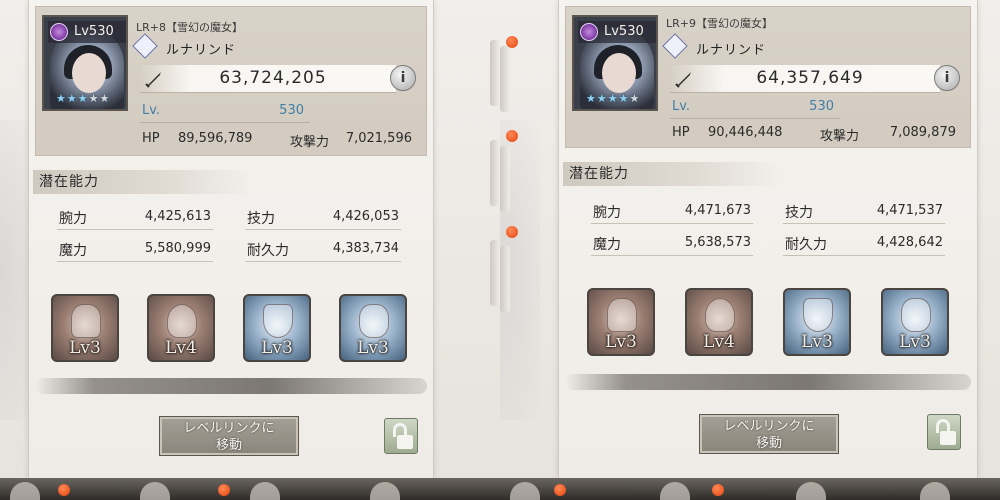 The height and width of the screenshot is (500, 1000). I want to click on dark-element-icon, so click(59, 32).